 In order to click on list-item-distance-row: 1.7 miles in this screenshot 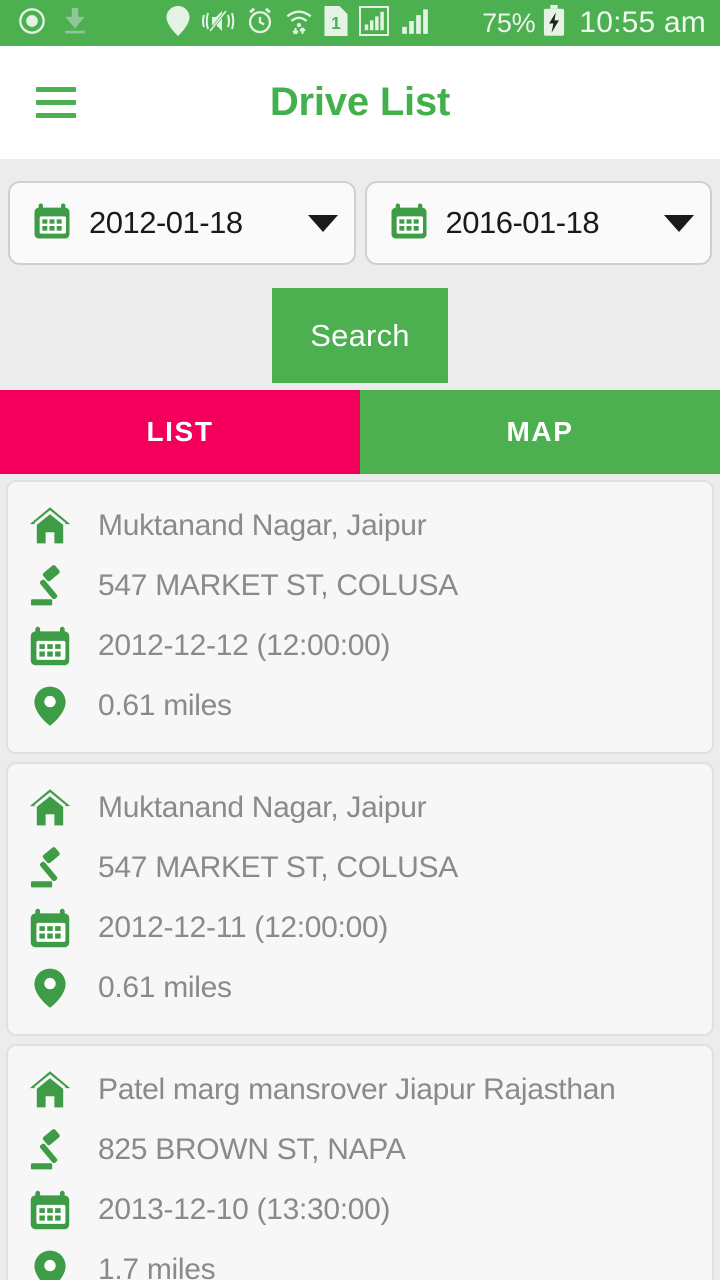, I will do `click(360, 1260)`.